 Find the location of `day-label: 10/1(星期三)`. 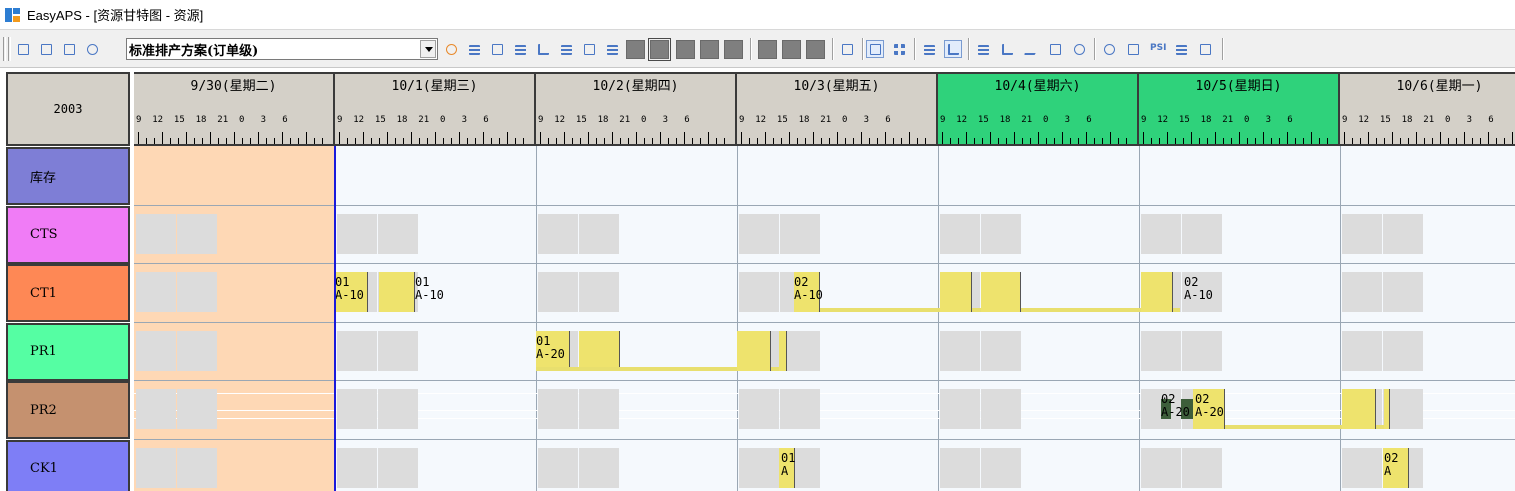

day-label: 10/1(星期三) is located at coordinates (434, 86).